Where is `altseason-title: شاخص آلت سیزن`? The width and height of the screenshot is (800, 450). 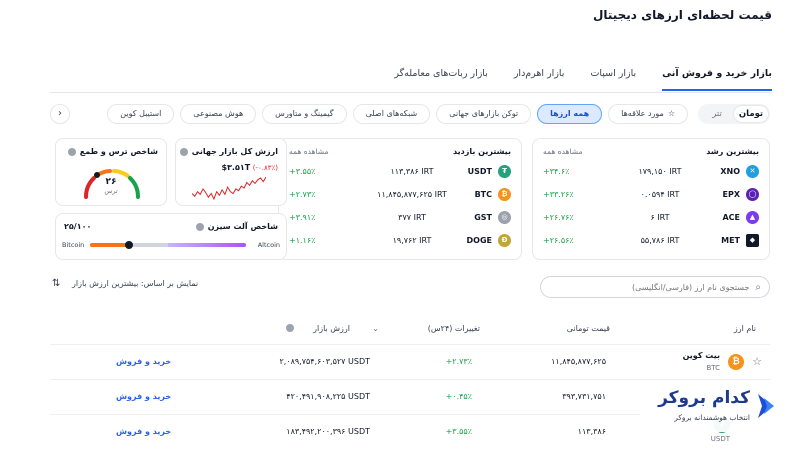 altseason-title: شاخص آلت سیزن is located at coordinates (242, 226).